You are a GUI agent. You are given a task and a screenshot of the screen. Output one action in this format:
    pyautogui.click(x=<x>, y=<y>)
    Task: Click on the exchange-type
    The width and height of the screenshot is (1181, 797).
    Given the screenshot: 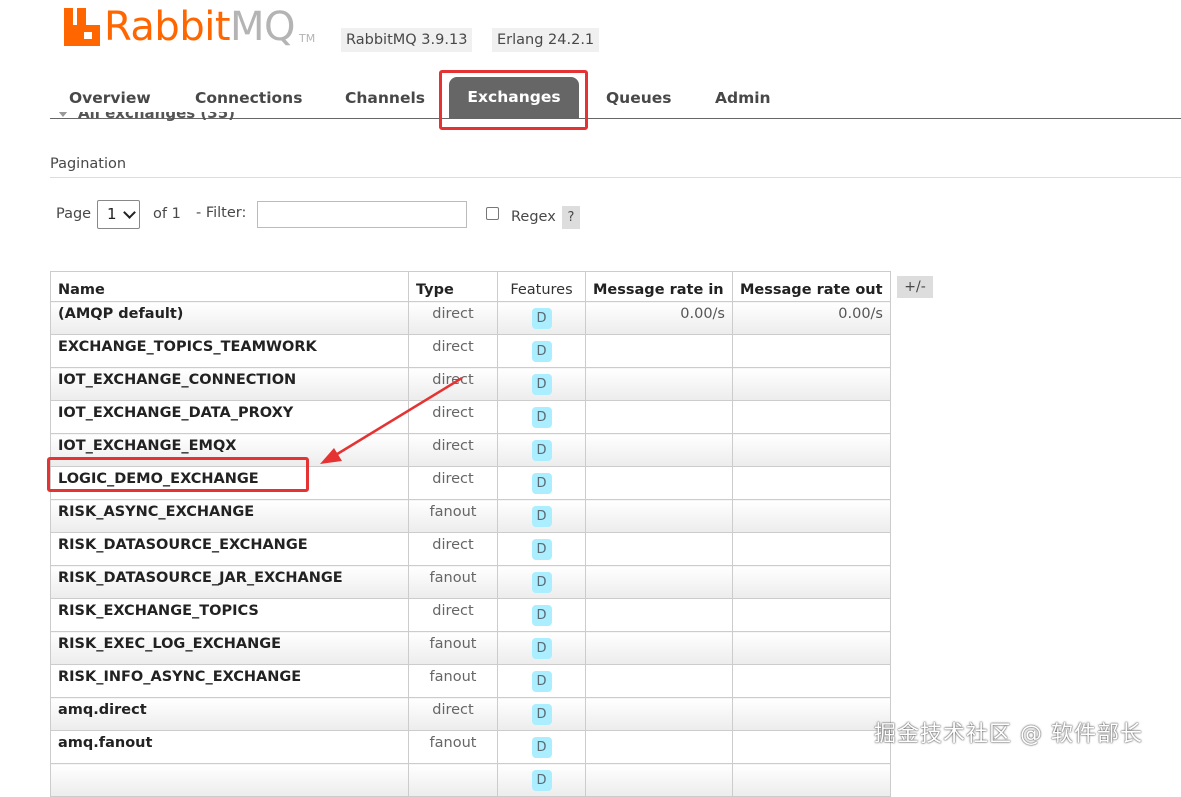 What is the action you would take?
    pyautogui.click(x=453, y=780)
    